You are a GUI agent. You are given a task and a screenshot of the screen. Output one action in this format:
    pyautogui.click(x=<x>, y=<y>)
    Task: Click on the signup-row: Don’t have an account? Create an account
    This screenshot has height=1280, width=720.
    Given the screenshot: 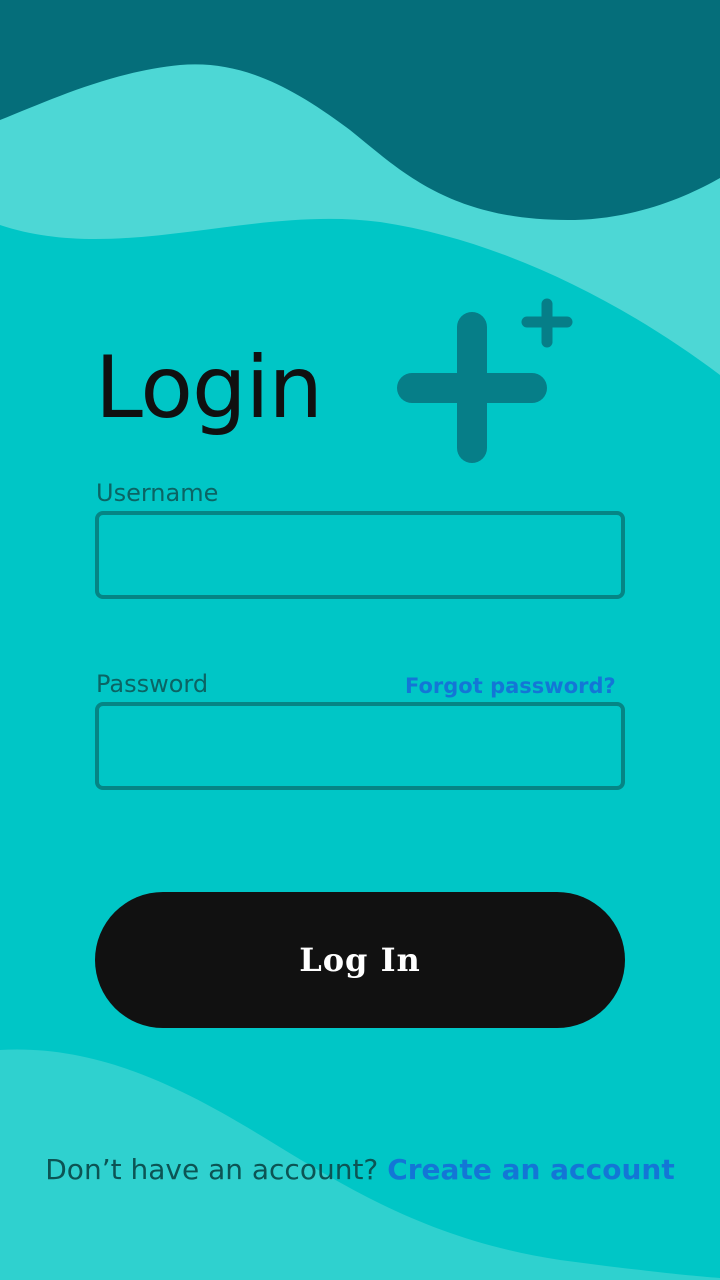 What is the action you would take?
    pyautogui.click(x=360, y=1170)
    